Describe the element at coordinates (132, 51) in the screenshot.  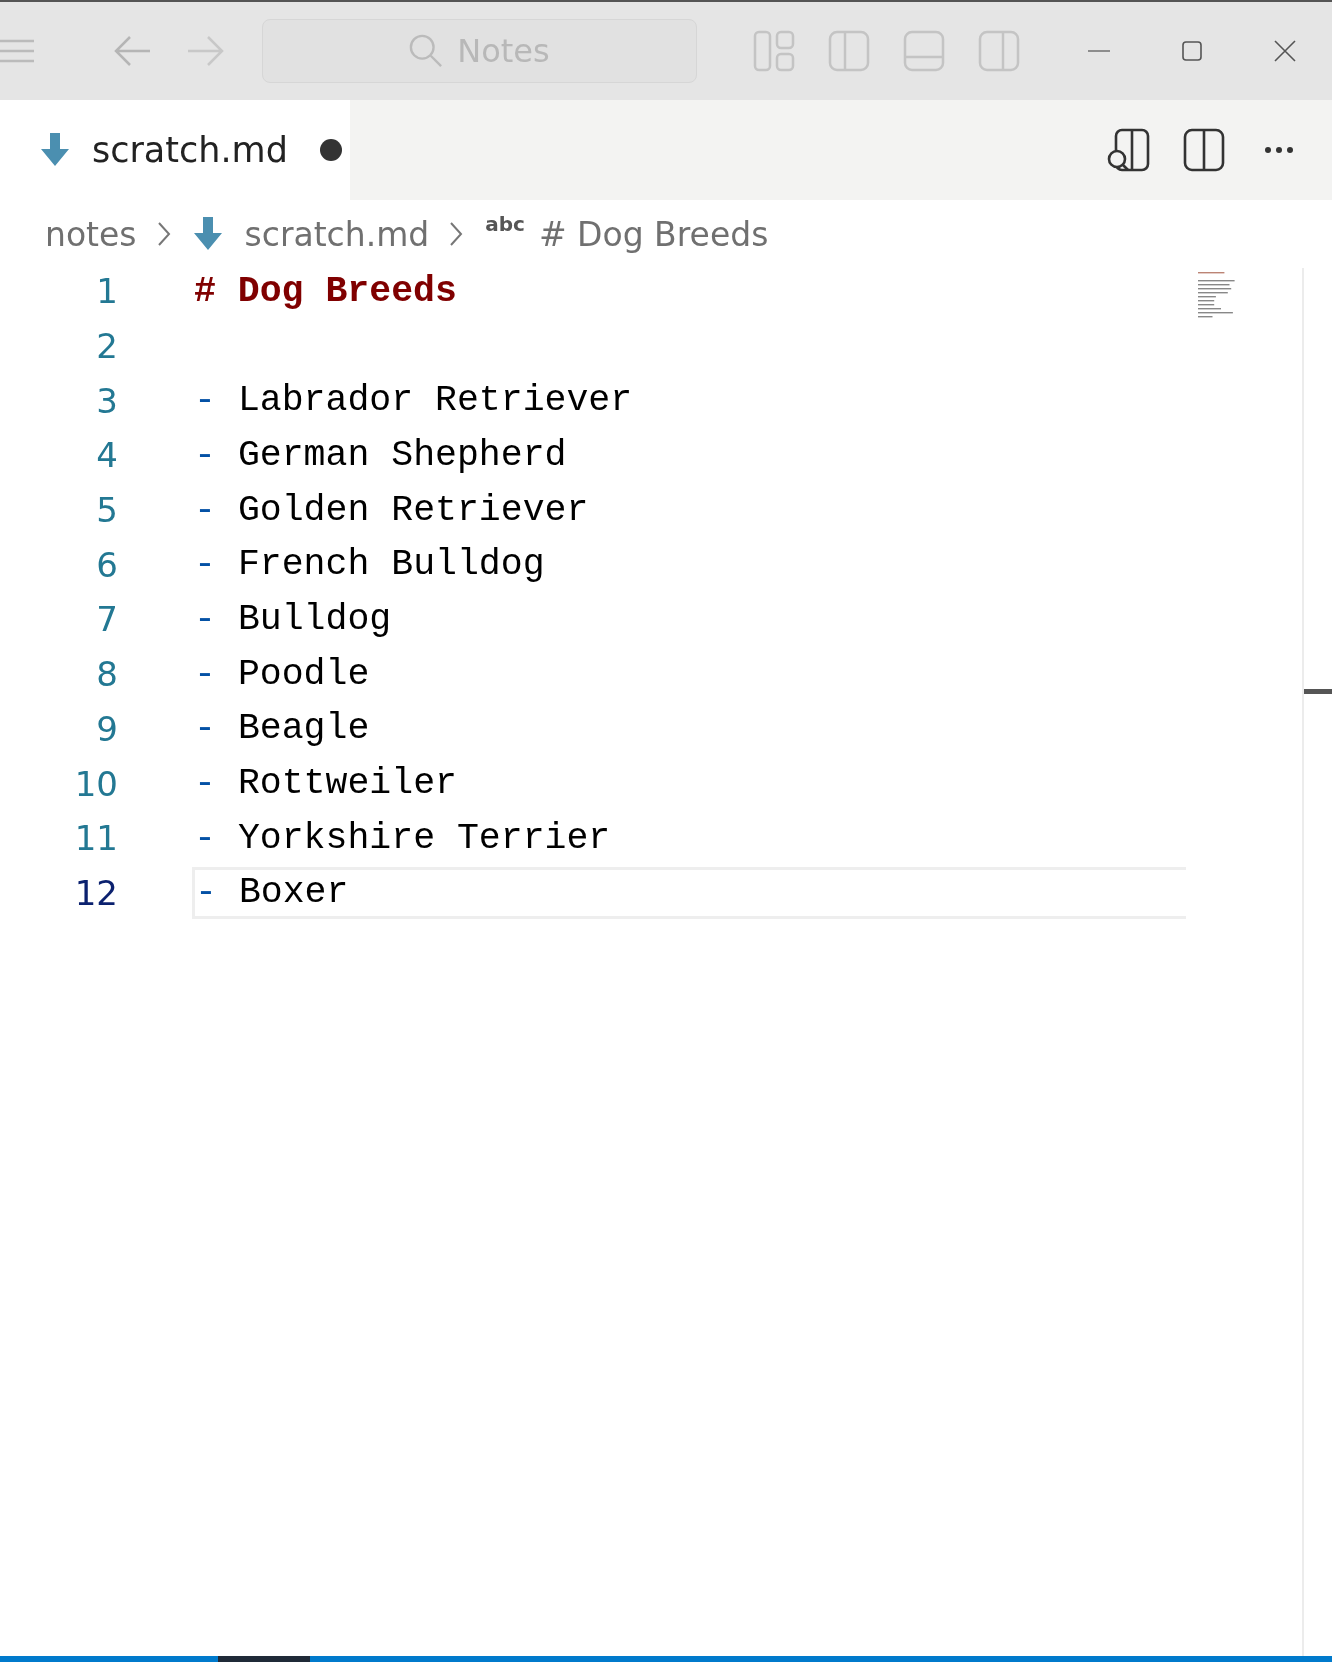
I see `back-arrow-icon` at that location.